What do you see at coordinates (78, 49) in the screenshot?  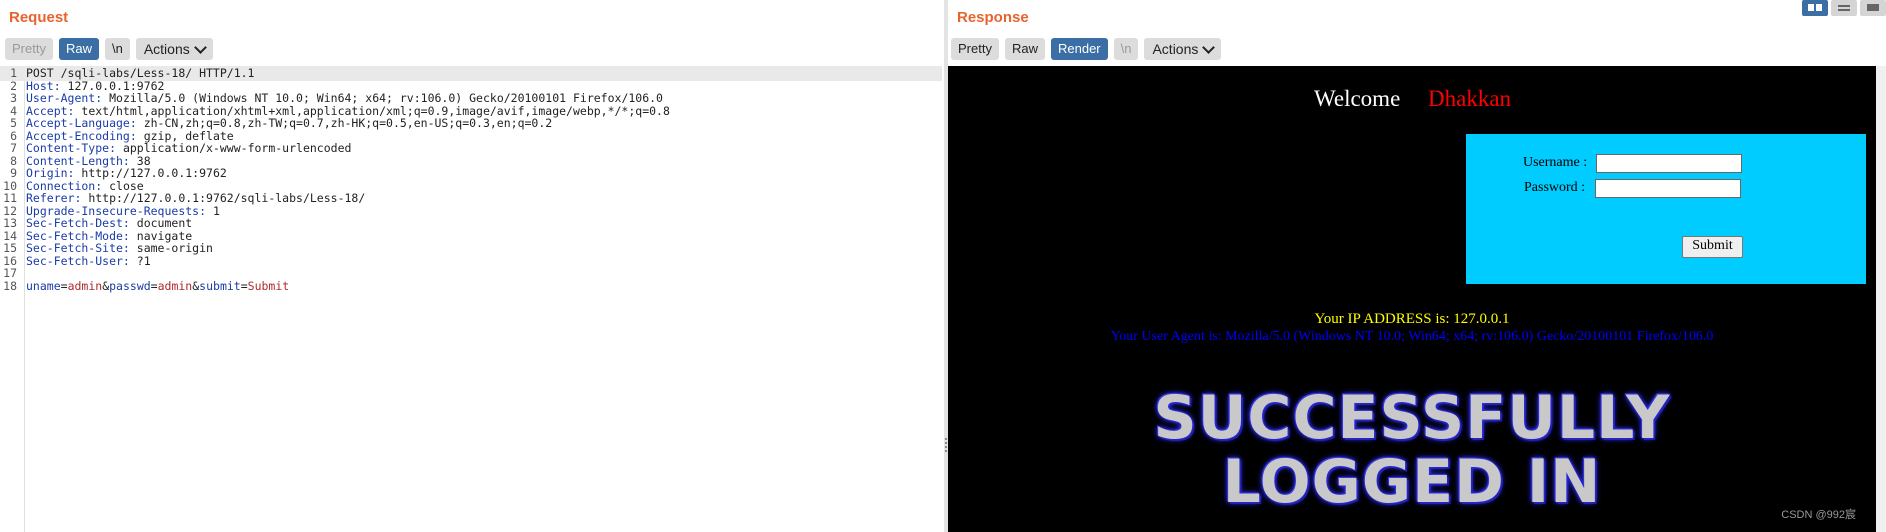 I see `request-raw-tab: Raw` at bounding box center [78, 49].